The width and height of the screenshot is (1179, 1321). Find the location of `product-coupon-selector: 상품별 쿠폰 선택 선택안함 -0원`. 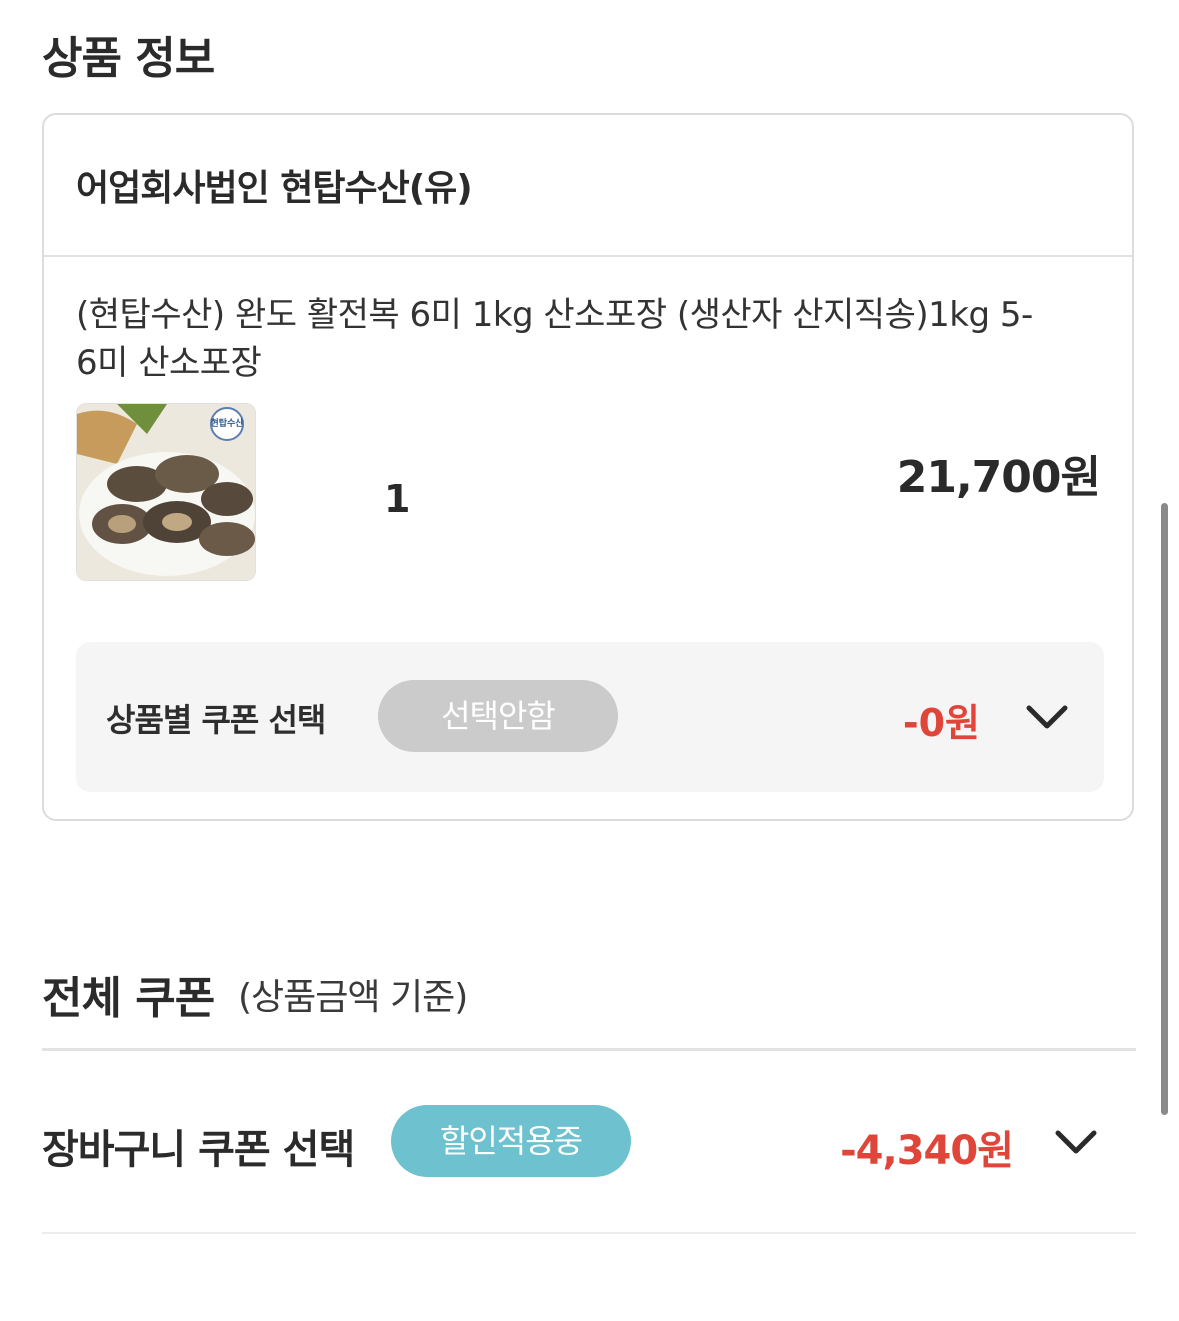

product-coupon-selector: 상품별 쿠폰 선택 선택안함 -0원 is located at coordinates (590, 717).